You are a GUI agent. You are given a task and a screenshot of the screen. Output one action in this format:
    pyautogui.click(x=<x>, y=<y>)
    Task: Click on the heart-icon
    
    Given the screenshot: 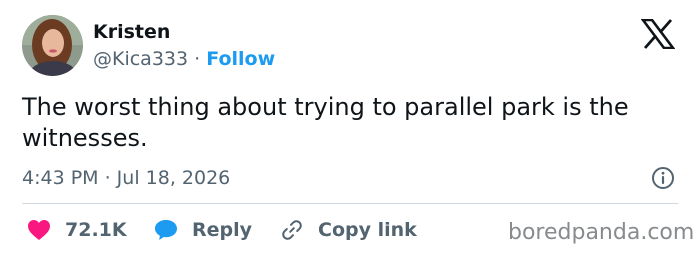 What is the action you would take?
    pyautogui.click(x=39, y=230)
    